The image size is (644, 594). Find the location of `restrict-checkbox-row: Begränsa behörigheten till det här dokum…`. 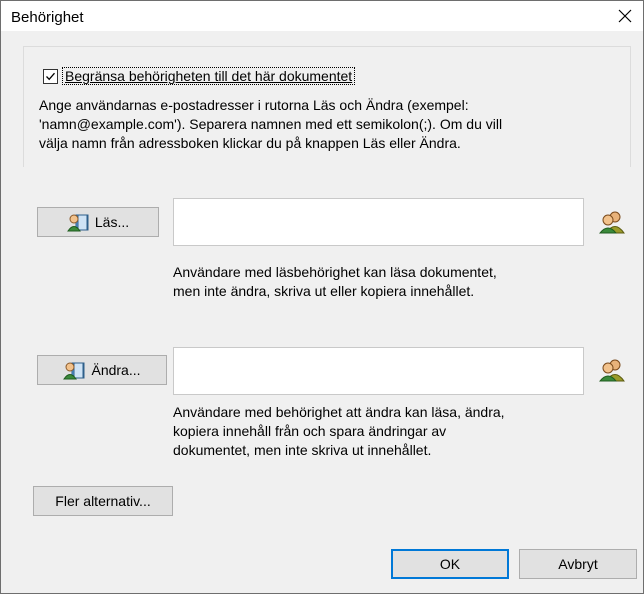

restrict-checkbox-row: Begränsa behörigheten till det här dokum… is located at coordinates (202, 76).